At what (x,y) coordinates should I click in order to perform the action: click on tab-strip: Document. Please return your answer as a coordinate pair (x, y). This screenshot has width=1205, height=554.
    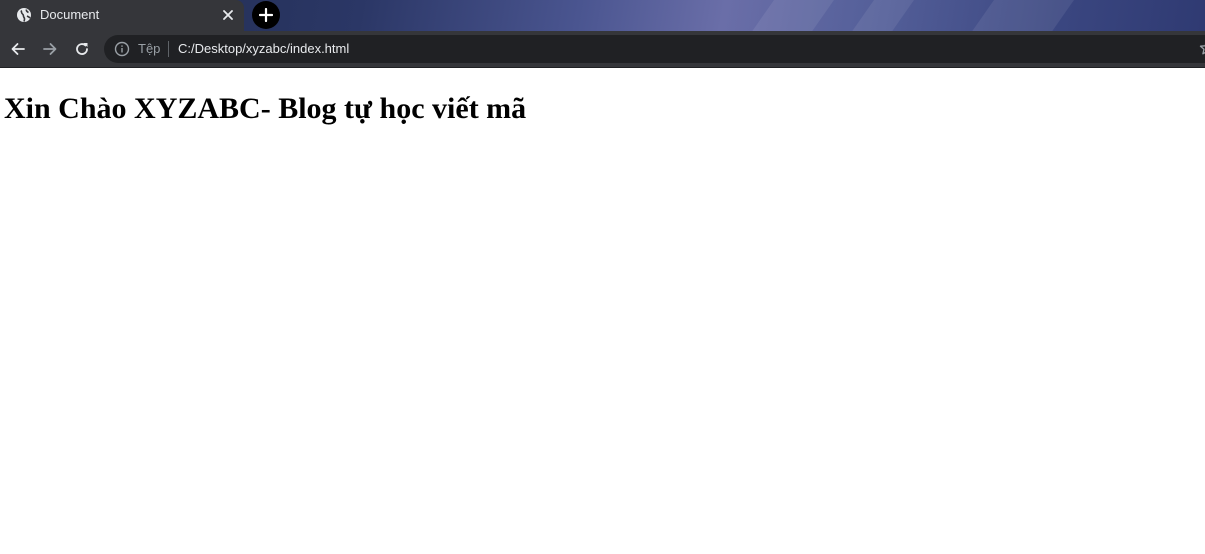
    Looking at the image, I should click on (602, 15).